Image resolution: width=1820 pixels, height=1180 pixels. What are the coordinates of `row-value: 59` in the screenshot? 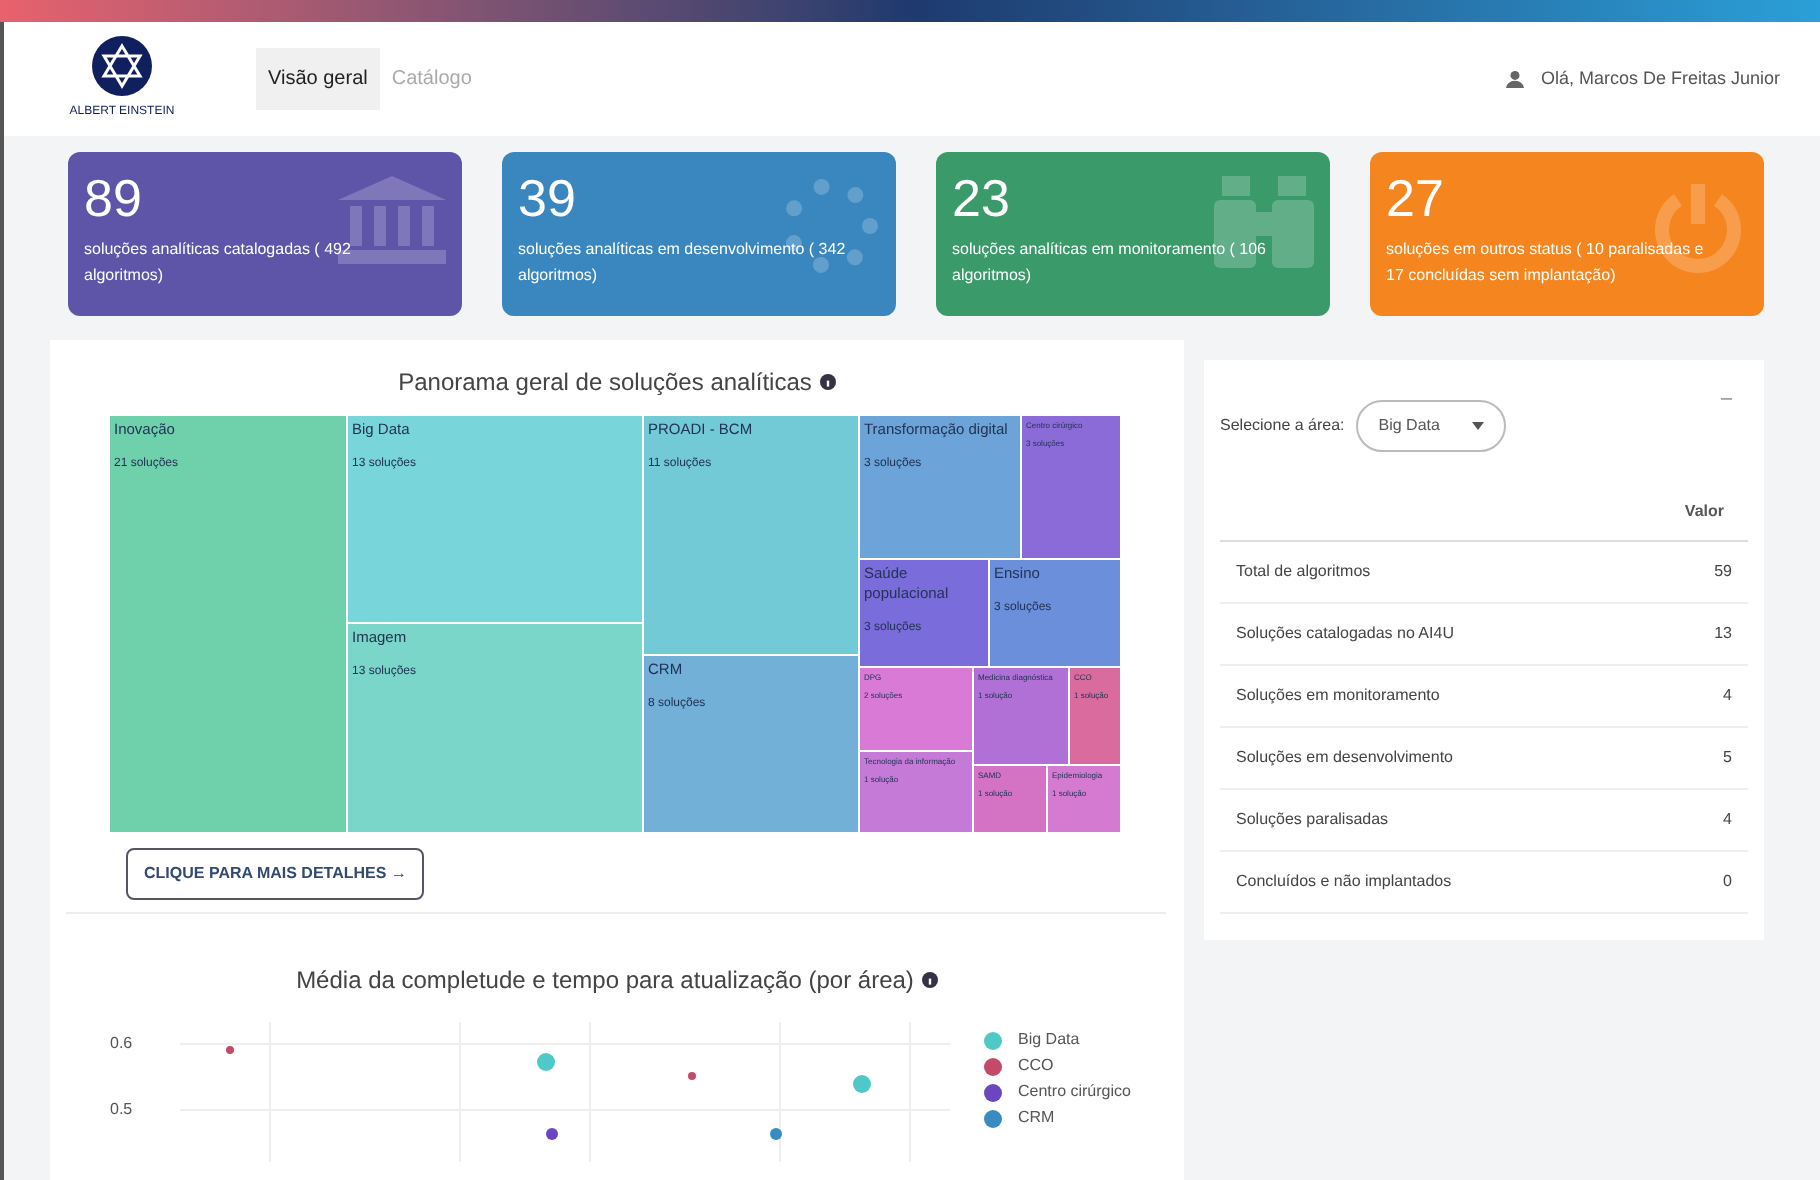 It's located at (1723, 572).